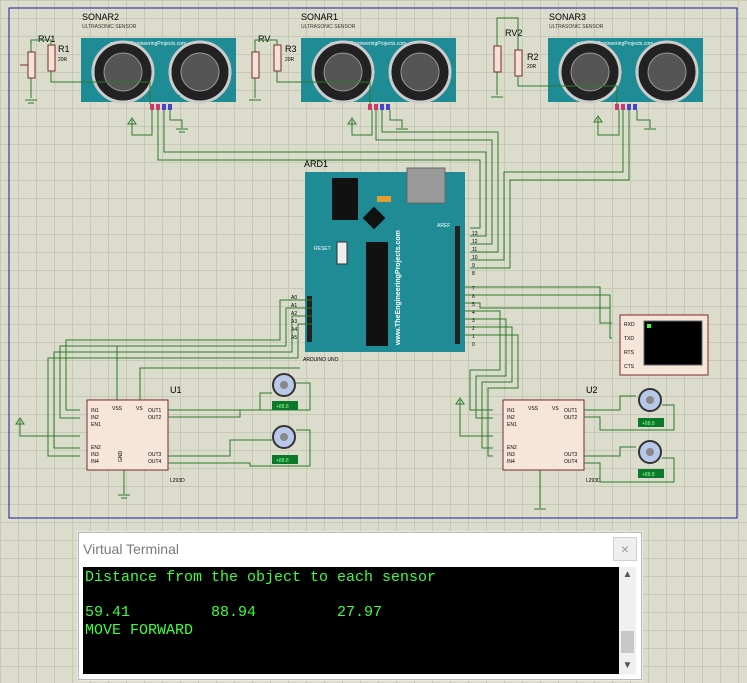  What do you see at coordinates (475, 289) in the screenshot?
I see `digital-pin-labels: 13 12 11 10 9 8 7 6 5 4 3 2 1 0` at bounding box center [475, 289].